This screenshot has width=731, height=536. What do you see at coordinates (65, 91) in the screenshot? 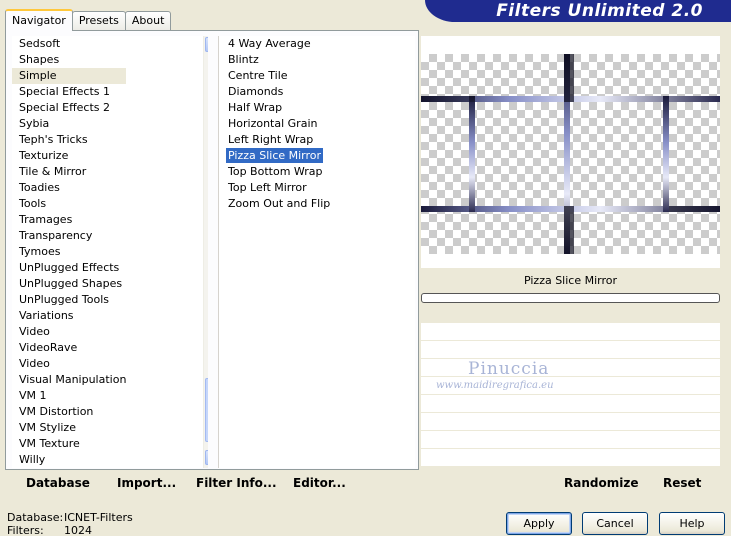
I see `category-item-label: Special Effects 1` at bounding box center [65, 91].